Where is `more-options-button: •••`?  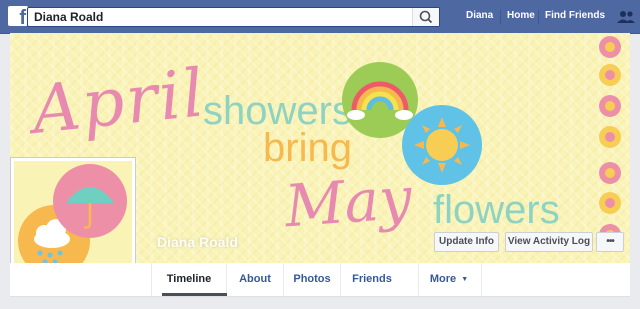 more-options-button: ••• is located at coordinates (610, 242).